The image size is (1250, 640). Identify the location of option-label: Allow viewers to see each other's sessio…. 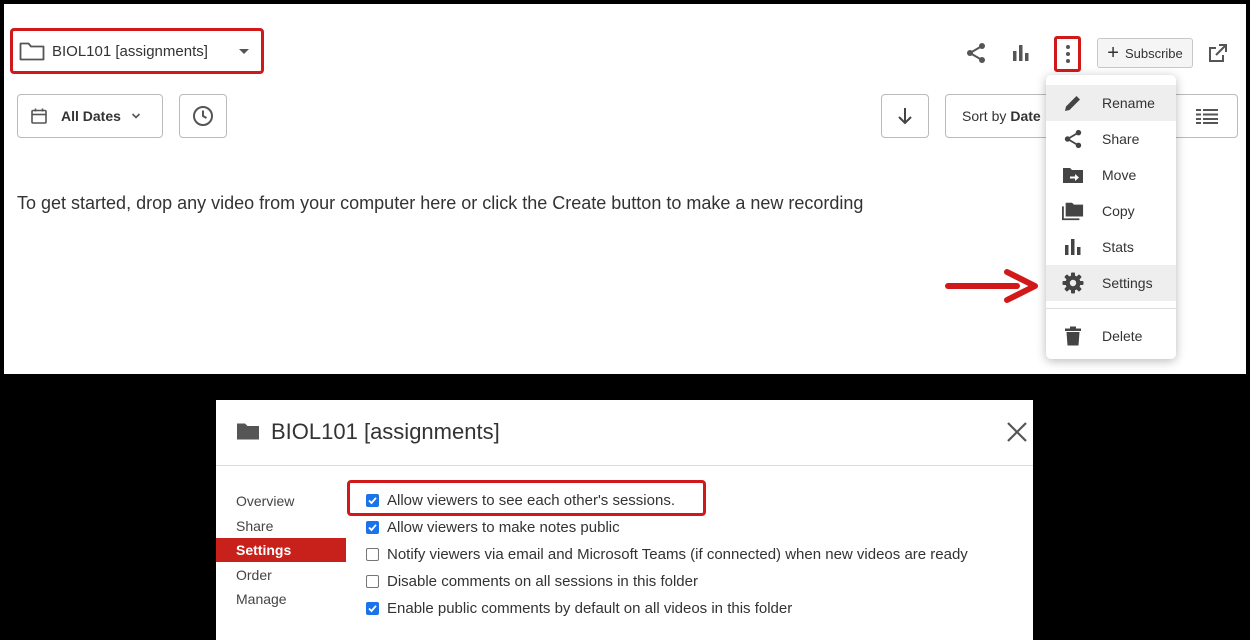
(531, 500).